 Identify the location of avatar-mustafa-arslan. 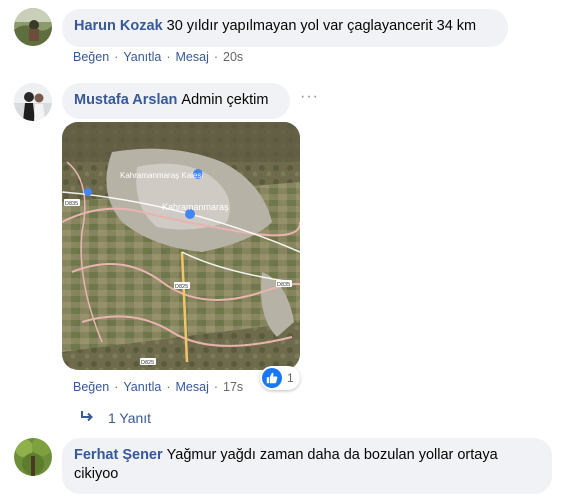
(33, 102).